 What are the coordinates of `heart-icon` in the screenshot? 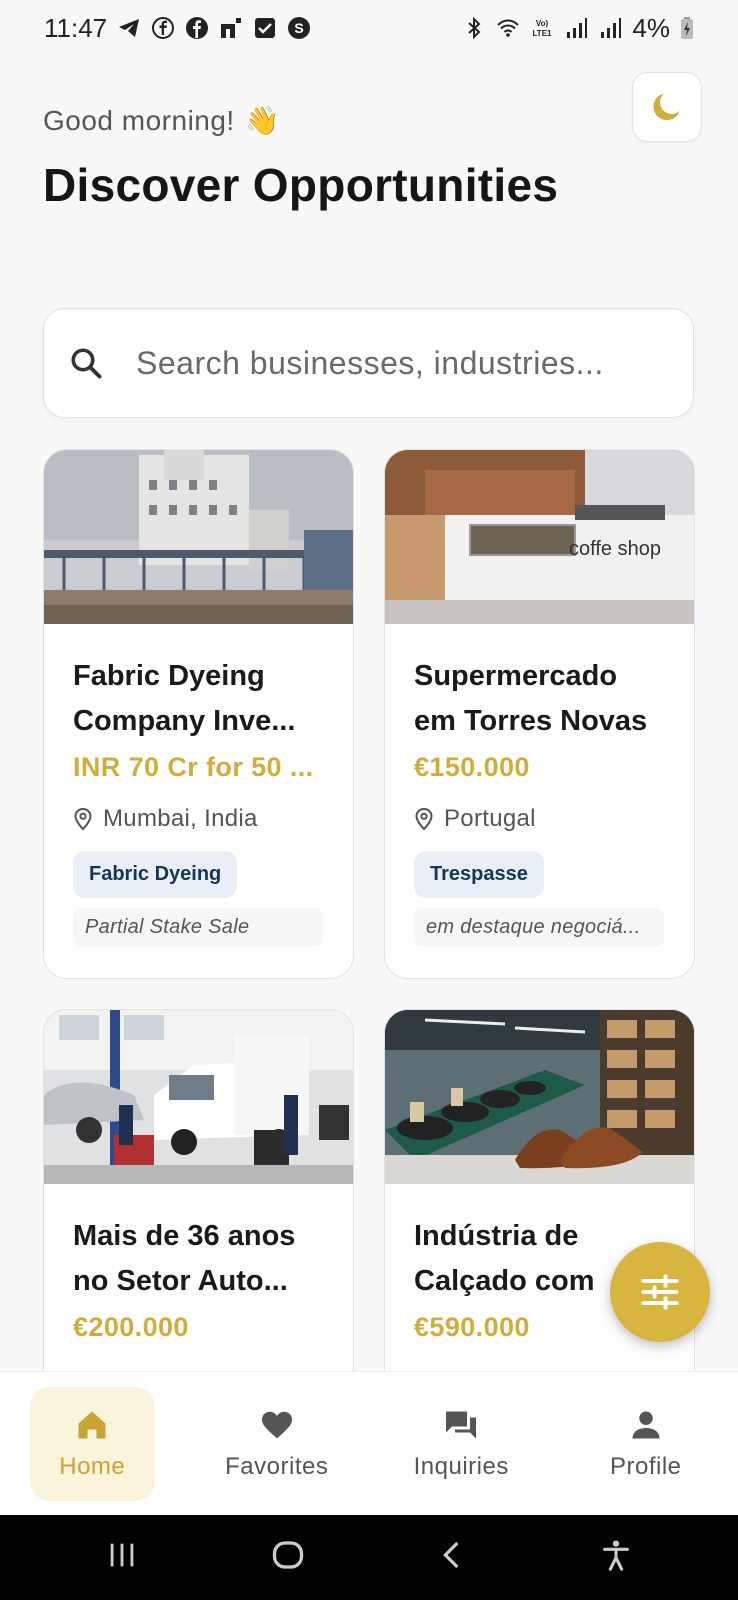 It's located at (276, 1424).